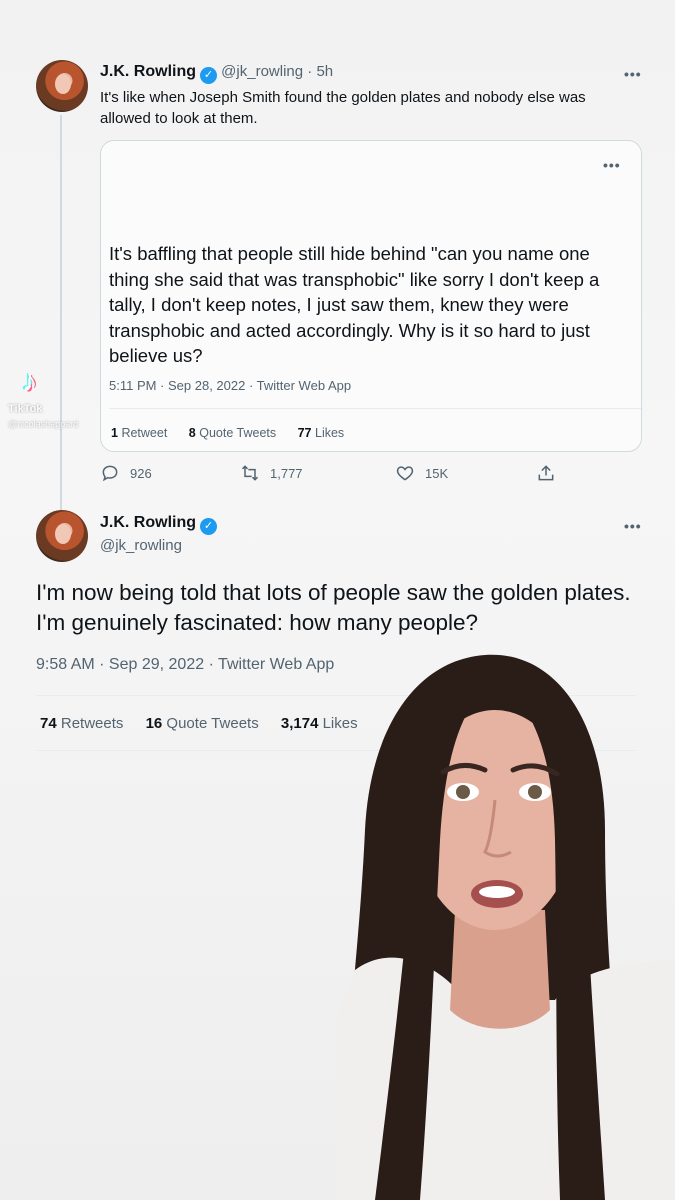 Image resolution: width=675 pixels, height=1200 pixels. I want to click on tiktok-logo-icon: ♪, so click(29, 381).